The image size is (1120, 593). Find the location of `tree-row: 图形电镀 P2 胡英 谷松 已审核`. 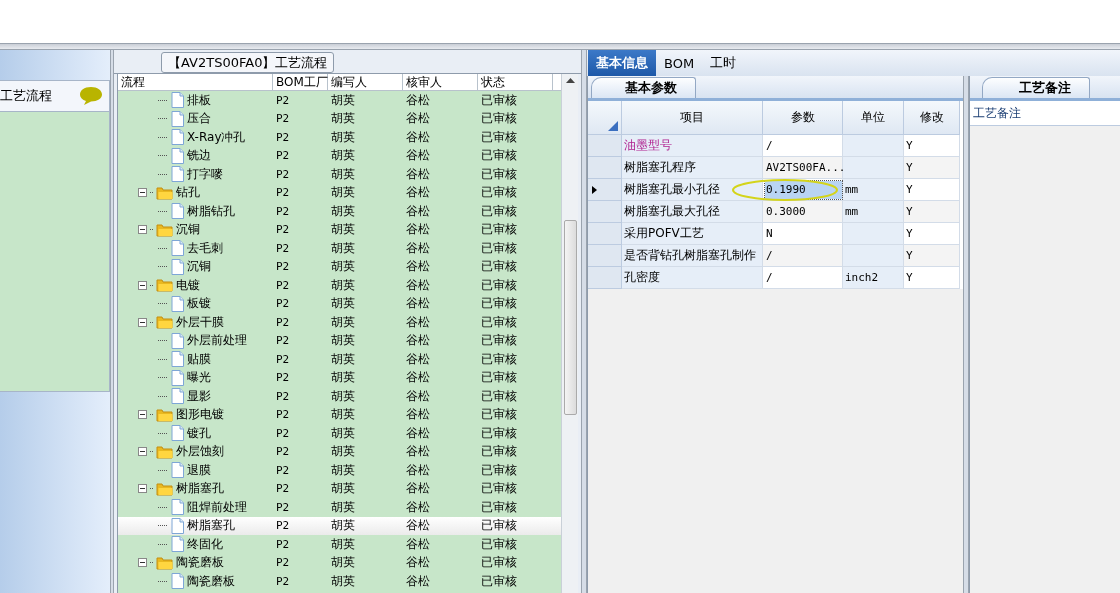

tree-row: 图形电镀 P2 胡英 谷松 已审核 is located at coordinates (339, 414).